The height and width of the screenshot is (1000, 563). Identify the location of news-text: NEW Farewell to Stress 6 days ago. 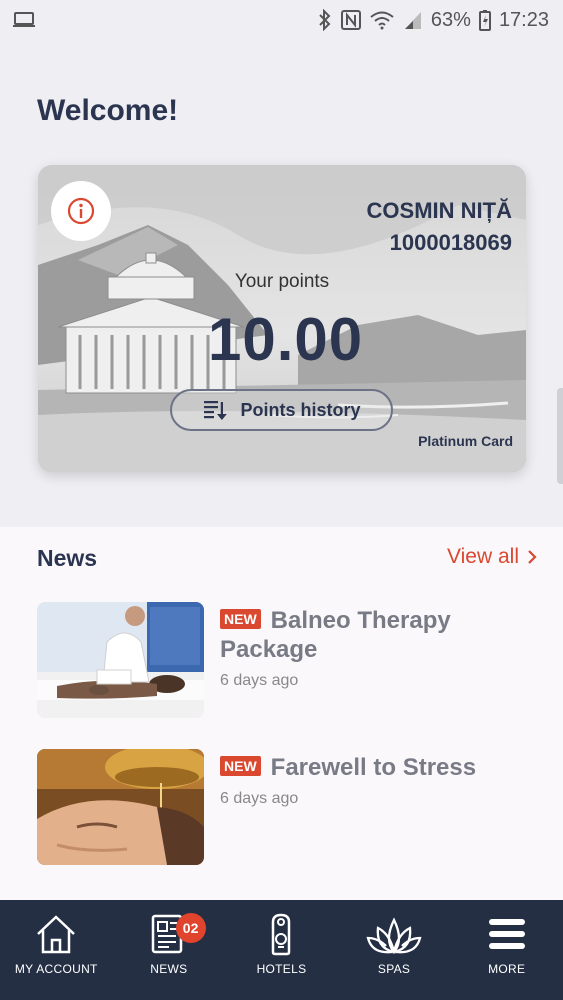
(370, 780).